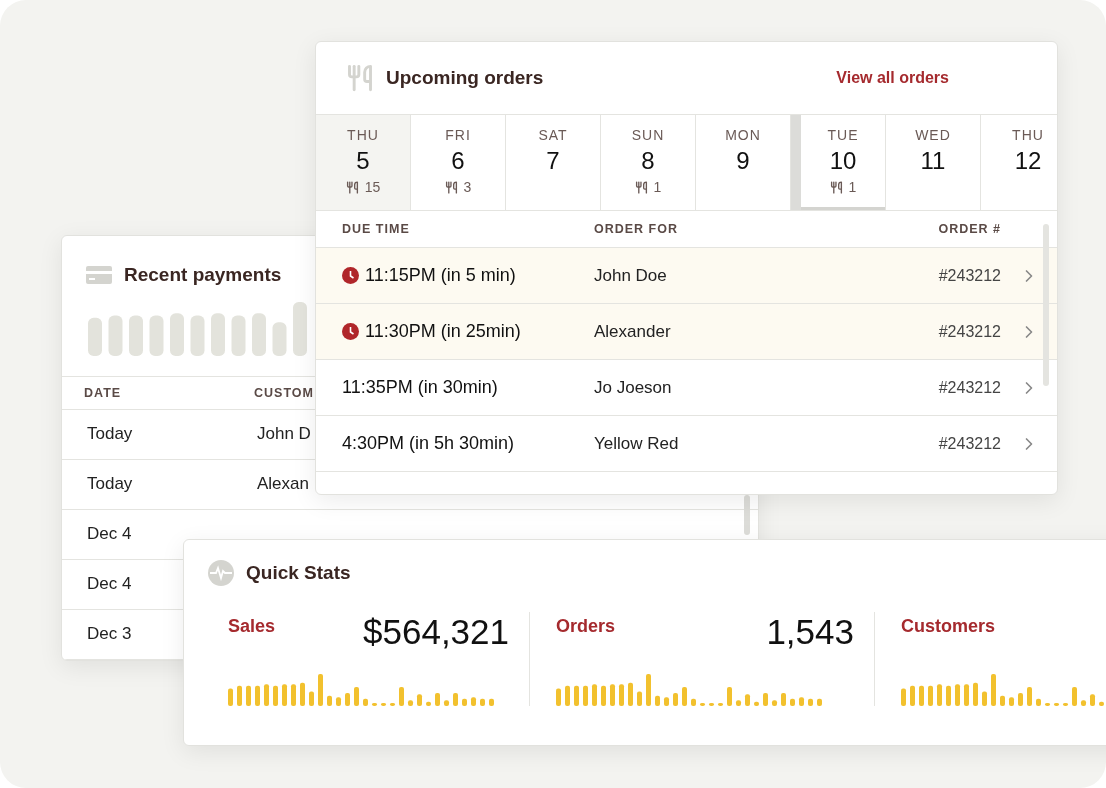  Describe the element at coordinates (298, 573) in the screenshot. I see `card-title: Quick Stats` at that location.